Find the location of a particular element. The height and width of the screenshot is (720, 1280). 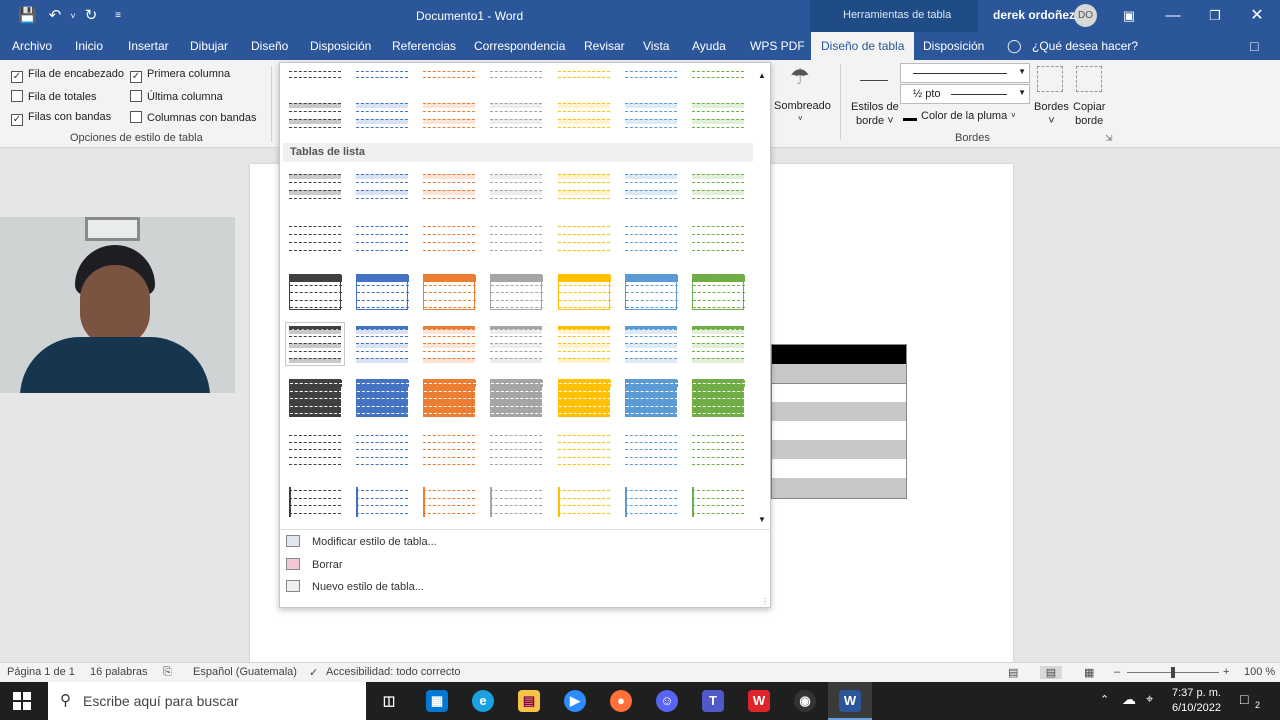

zoom-app-icon: ▶ is located at coordinates (575, 701).